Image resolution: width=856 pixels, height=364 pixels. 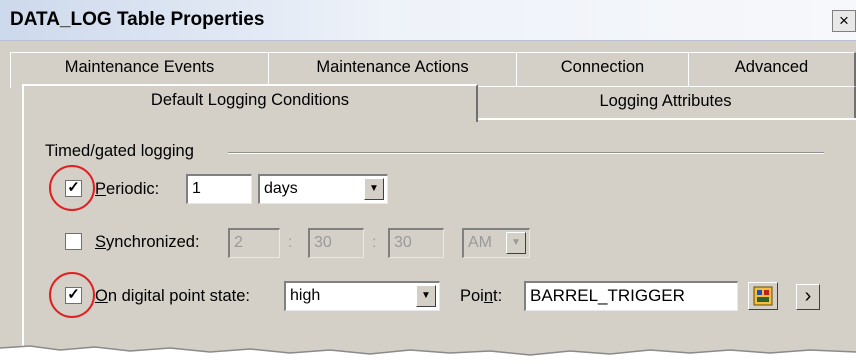 What do you see at coordinates (428, 354) in the screenshot?
I see `torn-edge` at bounding box center [428, 354].